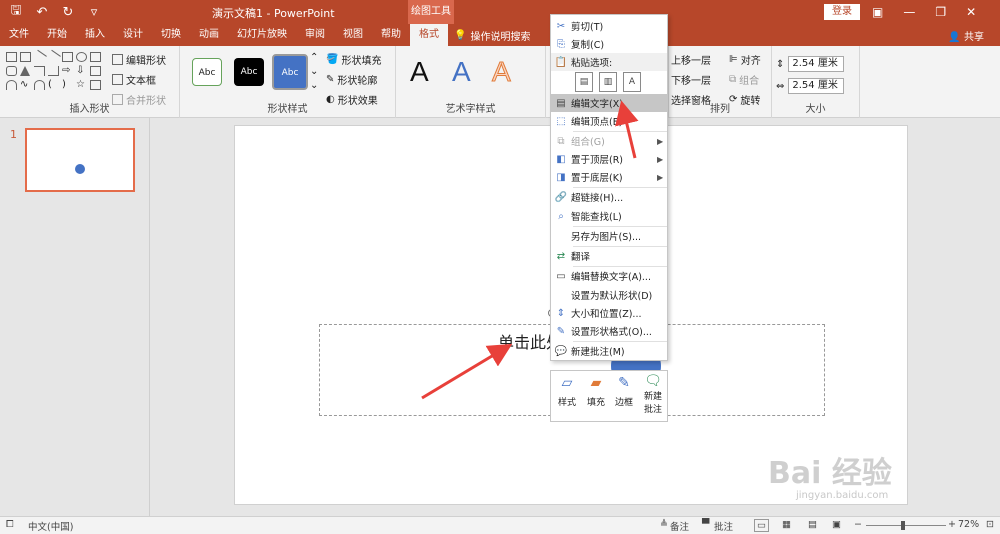 The width and height of the screenshot is (1000, 534). What do you see at coordinates (968, 524) in the screenshot?
I see `zoom-level: 72%` at bounding box center [968, 524].